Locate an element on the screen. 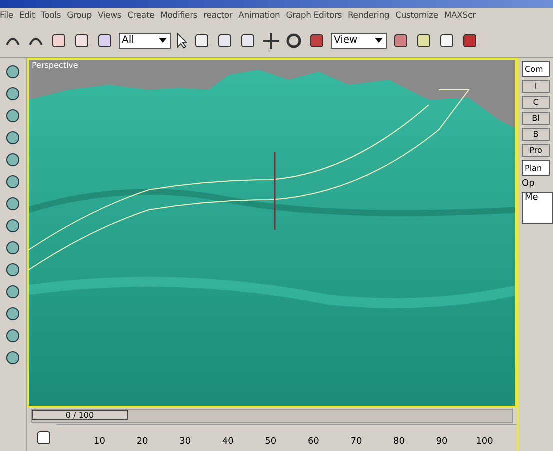 The image size is (553, 451). menu-item: Rendering is located at coordinates (369, 16).